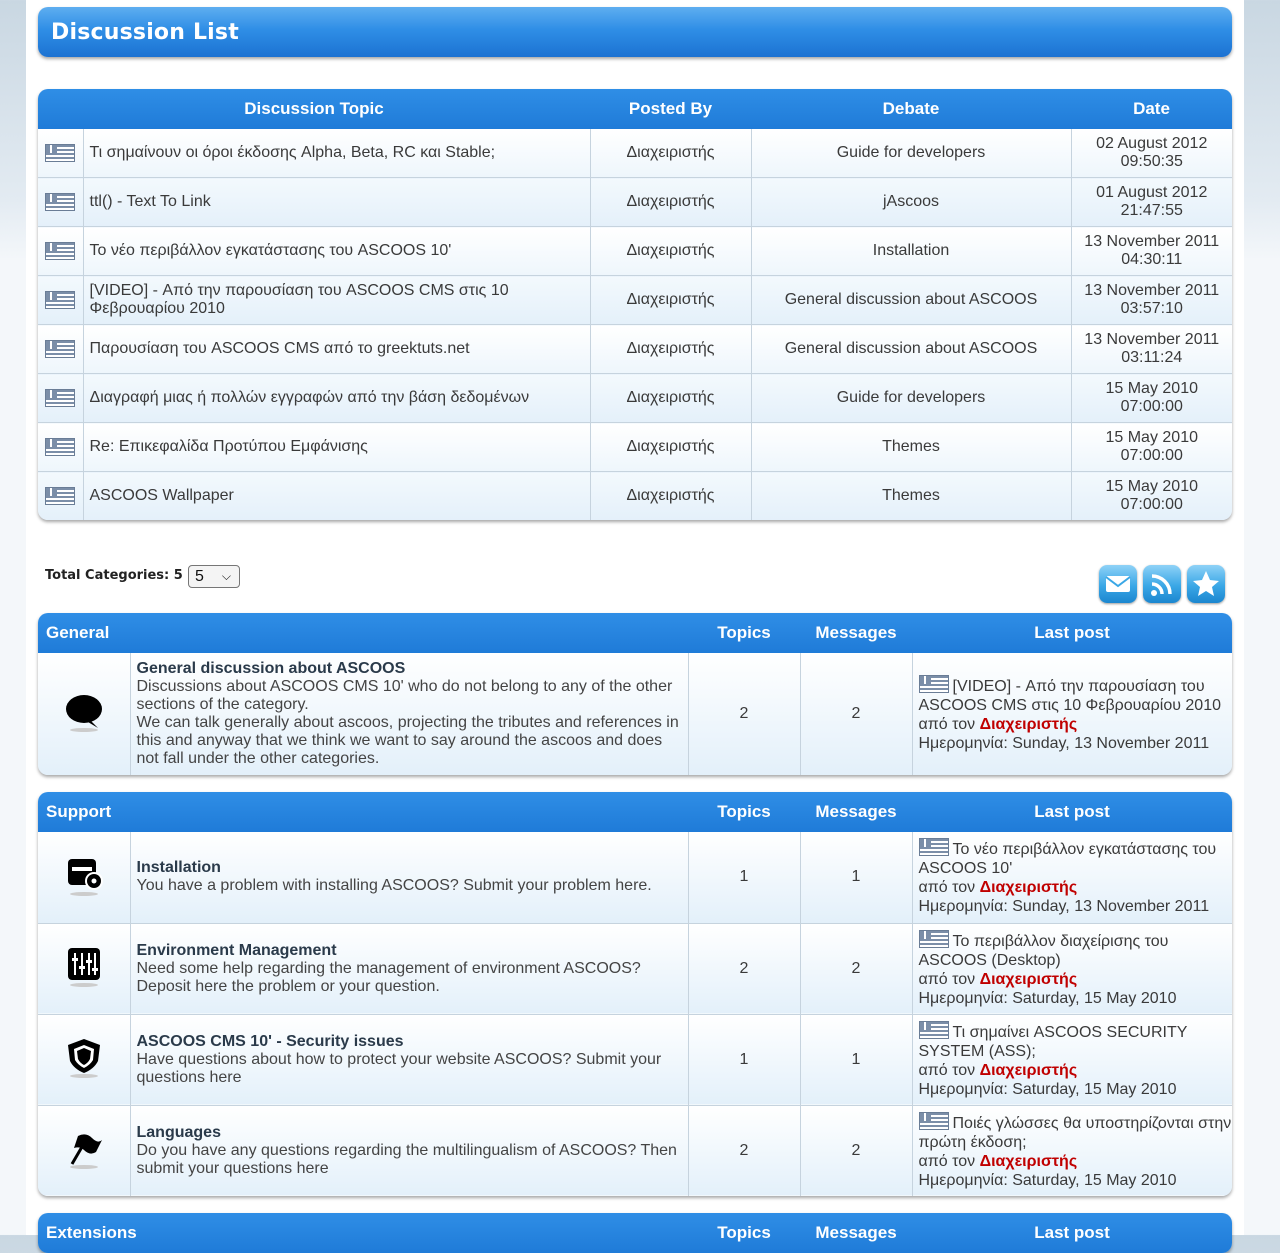  What do you see at coordinates (412, 669) in the screenshot?
I see `forum-title: General discussion about ASCOOS` at bounding box center [412, 669].